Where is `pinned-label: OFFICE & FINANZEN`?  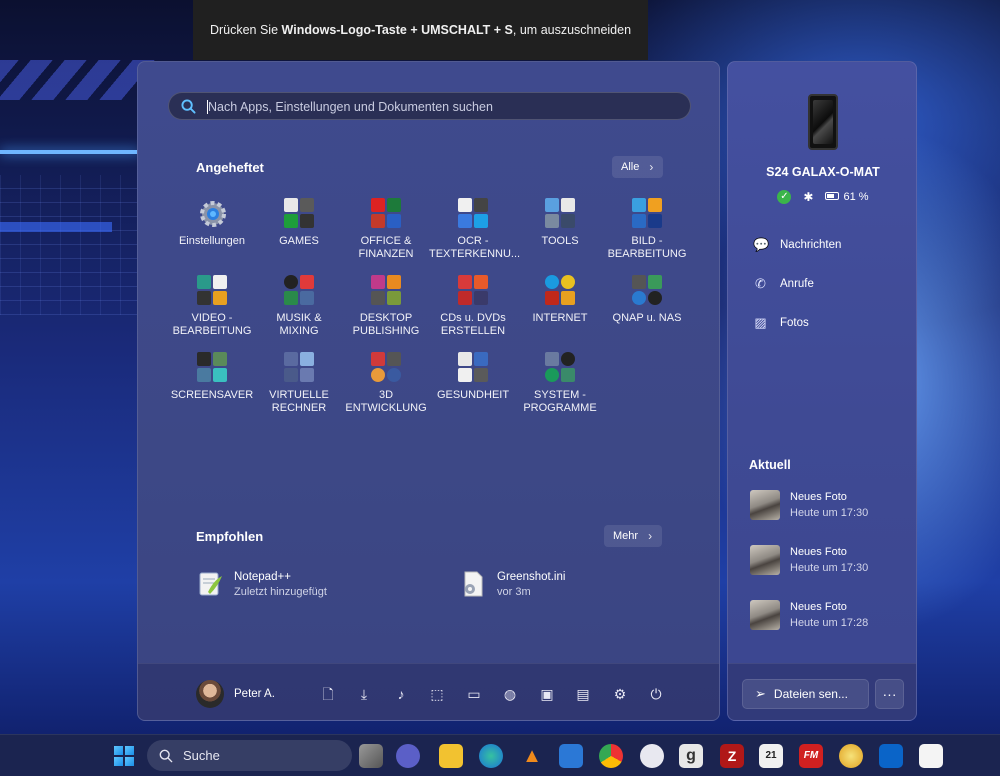 pinned-label: OFFICE & FINANZEN is located at coordinates (386, 247).